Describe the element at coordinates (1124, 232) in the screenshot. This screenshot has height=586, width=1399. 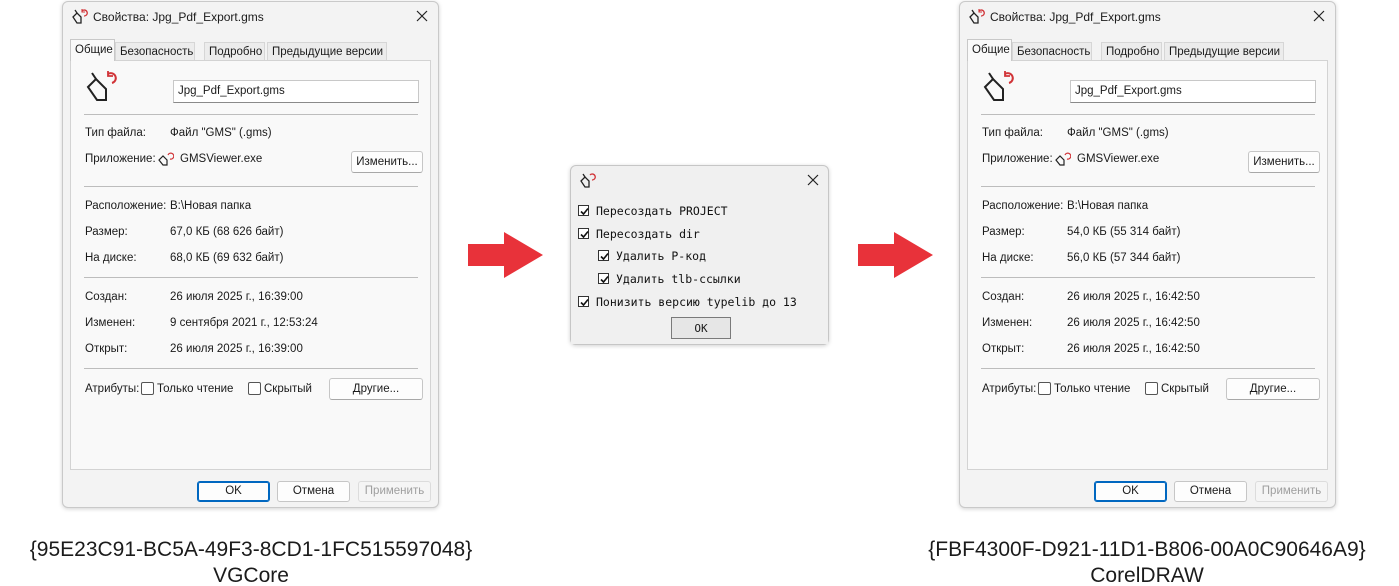
I see `size-value: 54,0 КБ (55 314 байт)` at that location.